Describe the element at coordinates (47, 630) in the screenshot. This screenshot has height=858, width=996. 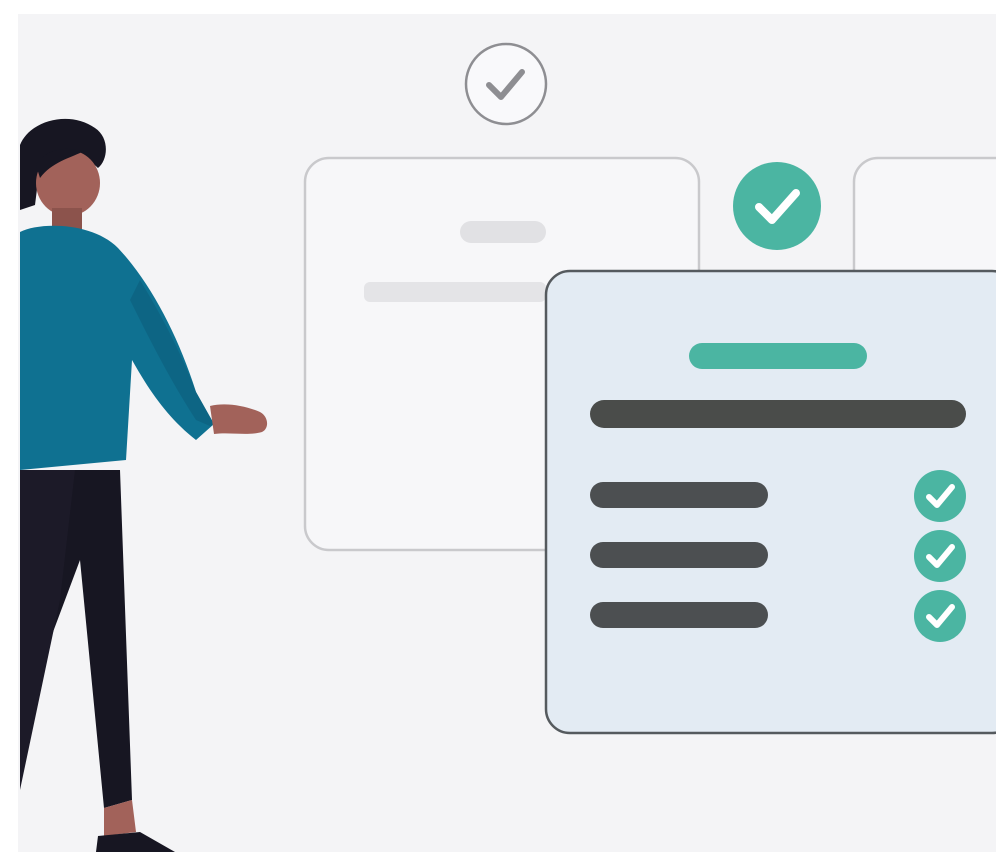
I see `person-leg-front` at that location.